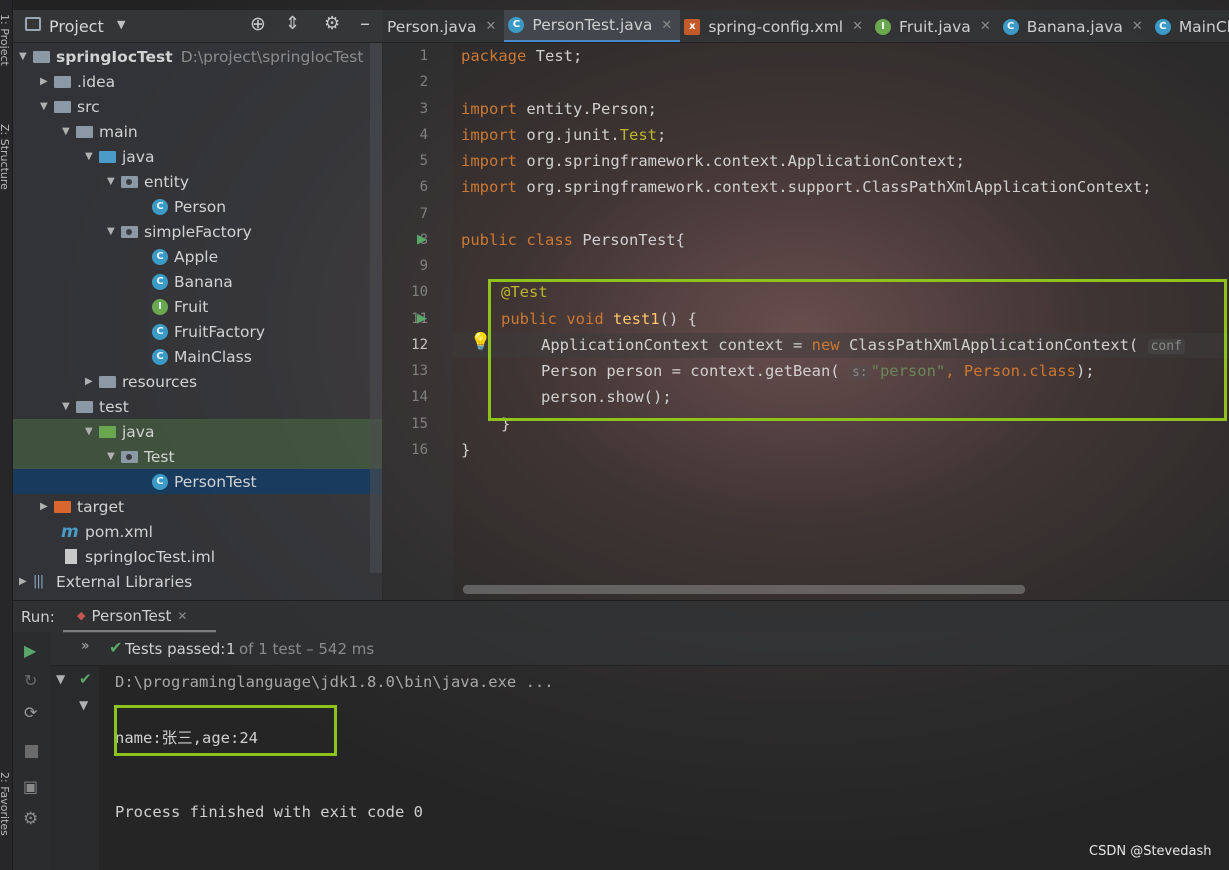 The height and width of the screenshot is (870, 1229). I want to click on tree-item-fruitfactory: C FruitFactory, so click(197, 331).